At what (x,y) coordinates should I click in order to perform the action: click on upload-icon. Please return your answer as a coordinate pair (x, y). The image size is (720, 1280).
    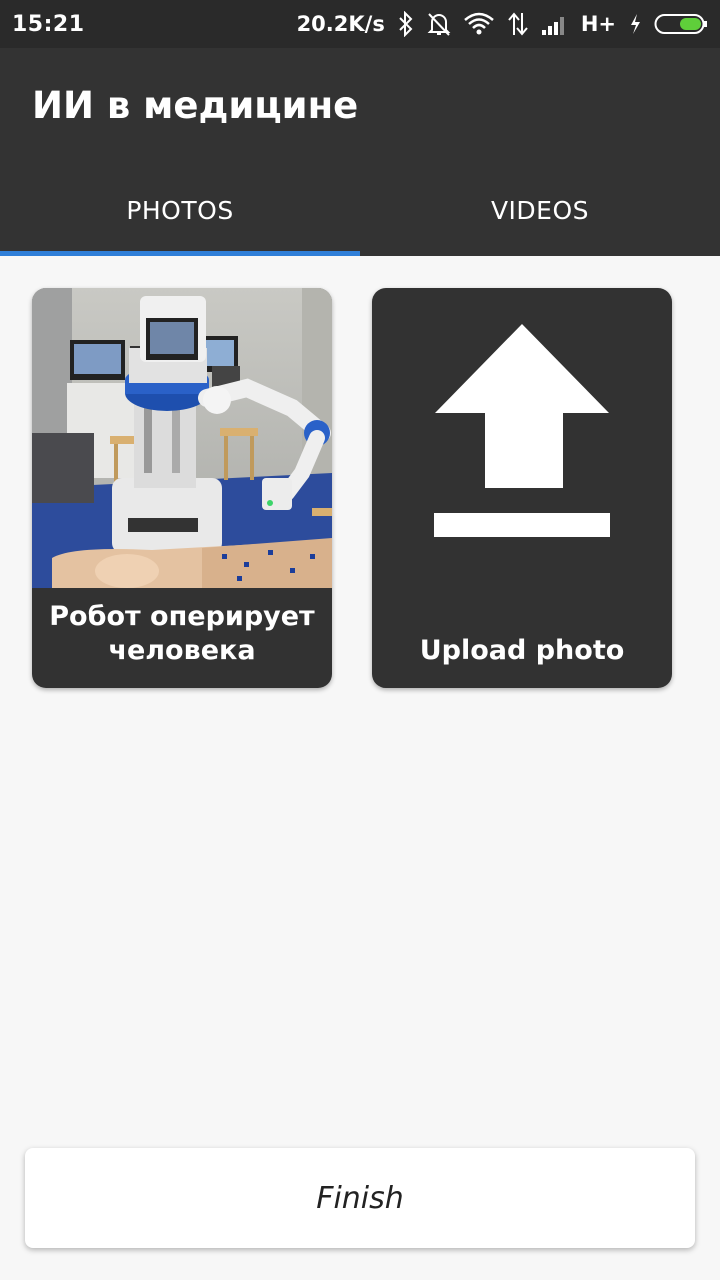
    Looking at the image, I should click on (522, 430).